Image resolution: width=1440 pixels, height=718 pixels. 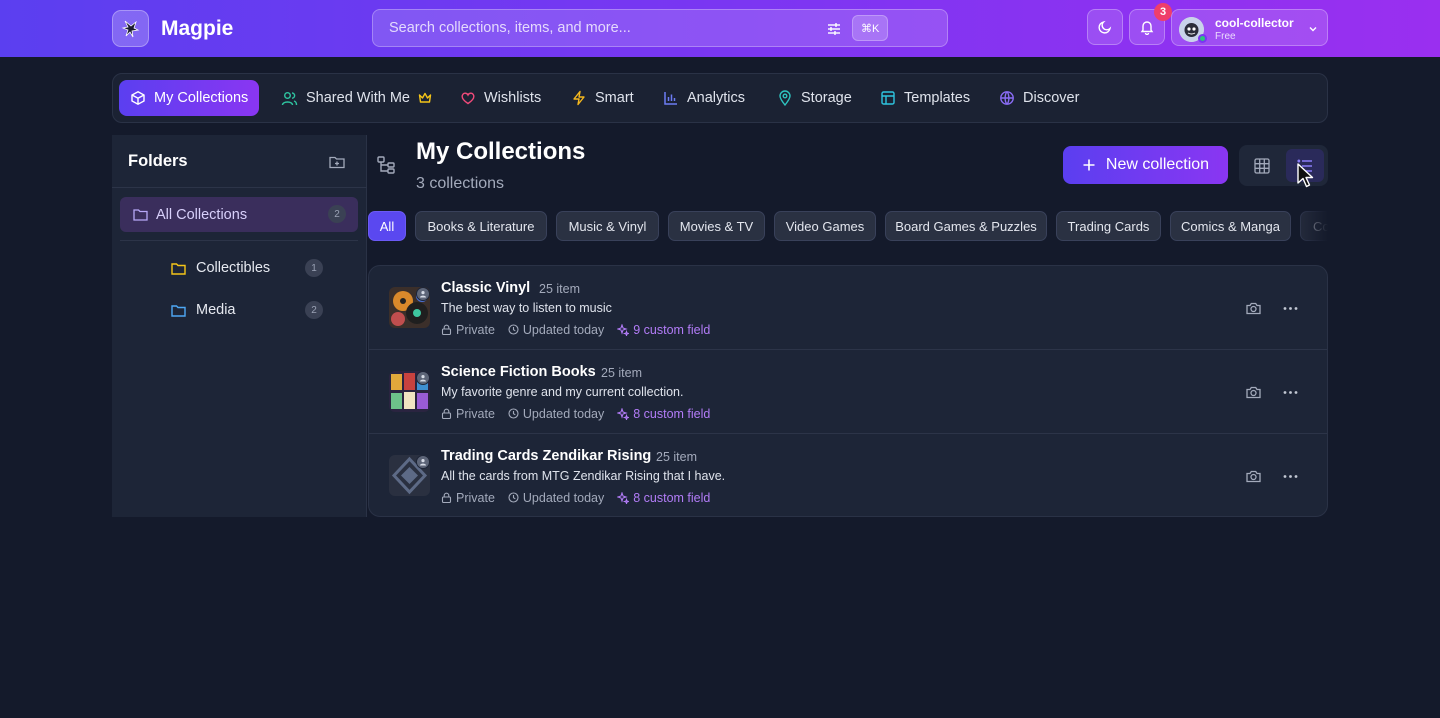 I want to click on sidebar-item-label: Collectibles, so click(x=233, y=268).